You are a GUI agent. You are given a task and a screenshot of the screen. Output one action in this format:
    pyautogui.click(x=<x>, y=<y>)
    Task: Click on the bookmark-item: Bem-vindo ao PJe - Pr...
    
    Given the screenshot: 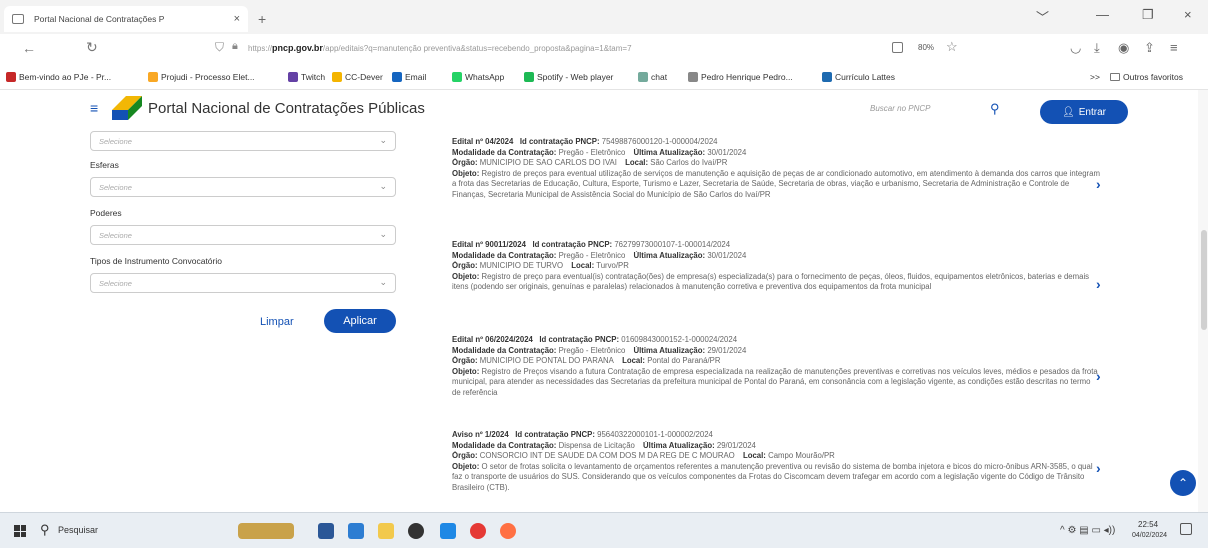 What is the action you would take?
    pyautogui.click(x=58, y=77)
    